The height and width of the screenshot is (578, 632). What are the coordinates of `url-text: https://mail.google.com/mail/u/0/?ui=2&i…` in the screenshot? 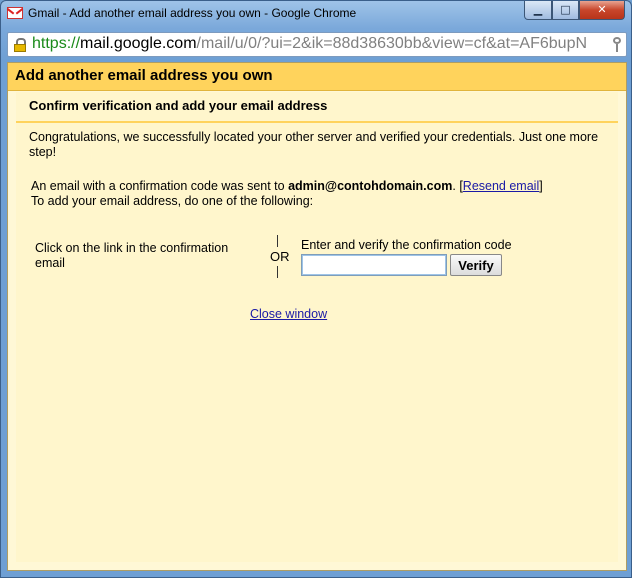 It's located at (319, 44).